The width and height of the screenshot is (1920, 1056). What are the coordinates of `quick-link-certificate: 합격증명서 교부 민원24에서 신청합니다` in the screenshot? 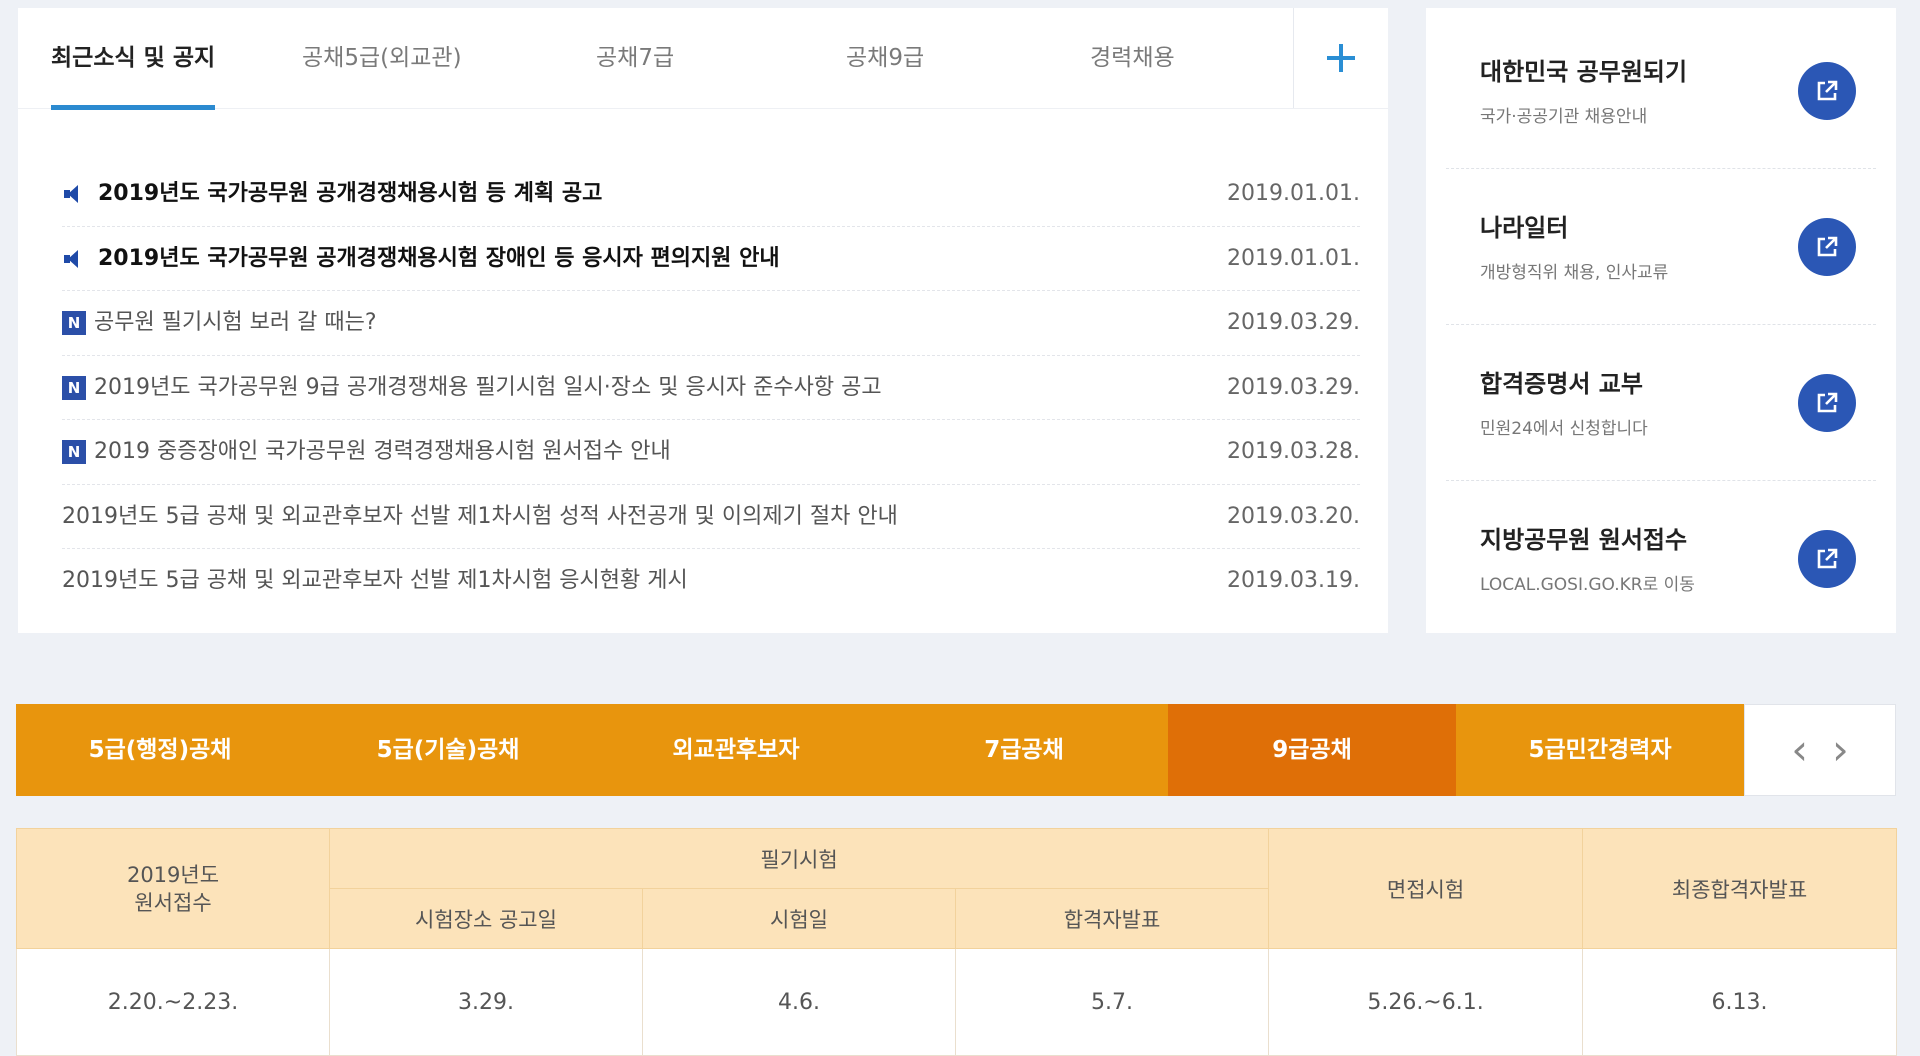 It's located at (1661, 402).